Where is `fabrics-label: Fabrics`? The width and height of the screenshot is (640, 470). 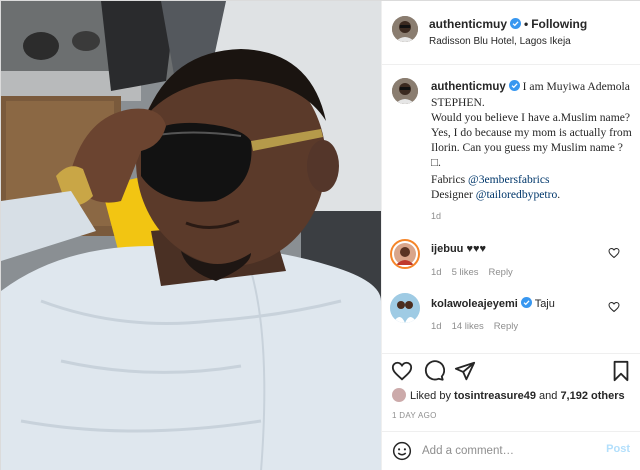
fabrics-label: Fabrics is located at coordinates (450, 179).